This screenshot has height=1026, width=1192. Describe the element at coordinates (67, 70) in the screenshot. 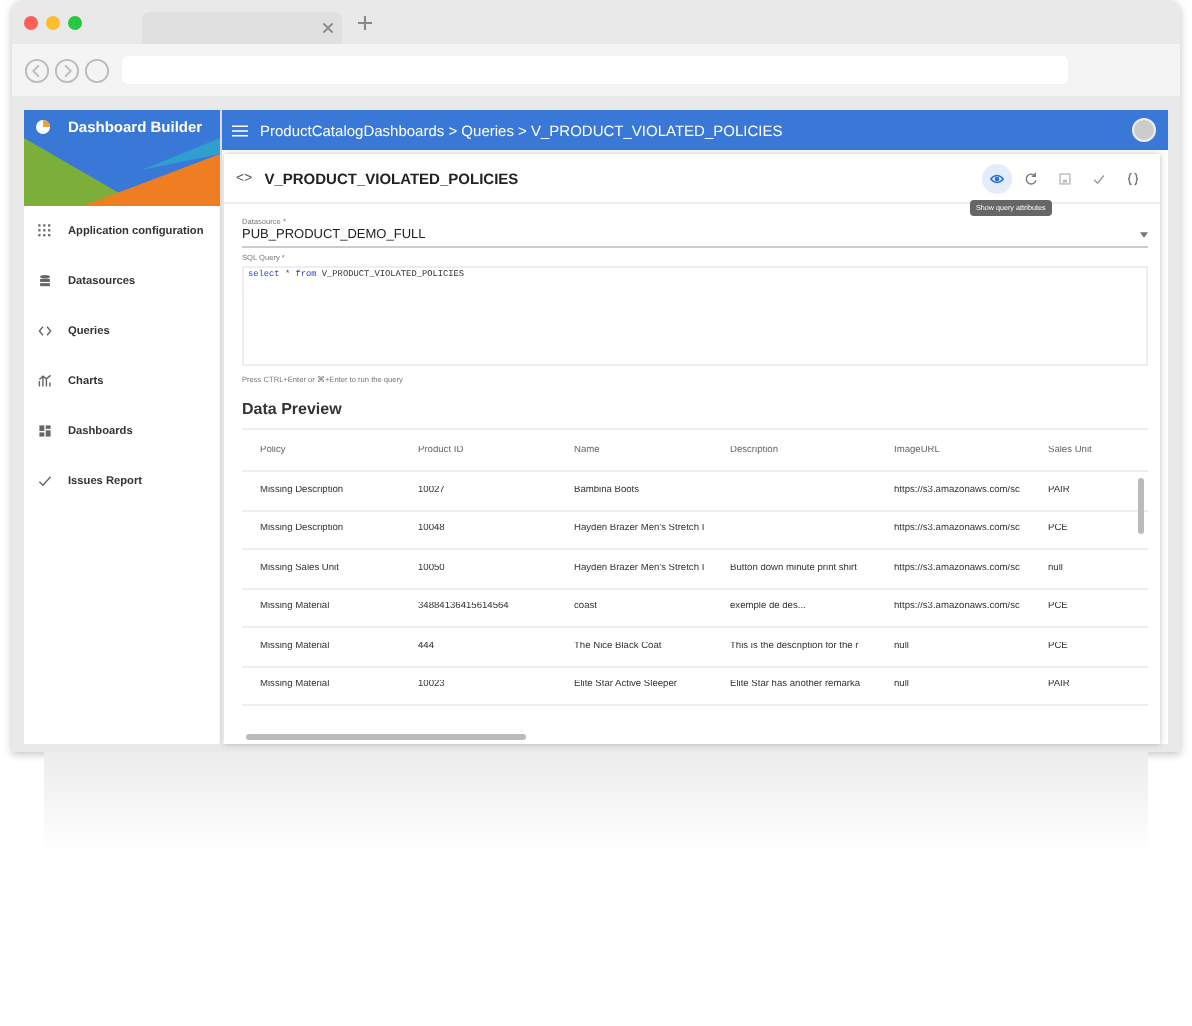

I see `forward-icon` at that location.